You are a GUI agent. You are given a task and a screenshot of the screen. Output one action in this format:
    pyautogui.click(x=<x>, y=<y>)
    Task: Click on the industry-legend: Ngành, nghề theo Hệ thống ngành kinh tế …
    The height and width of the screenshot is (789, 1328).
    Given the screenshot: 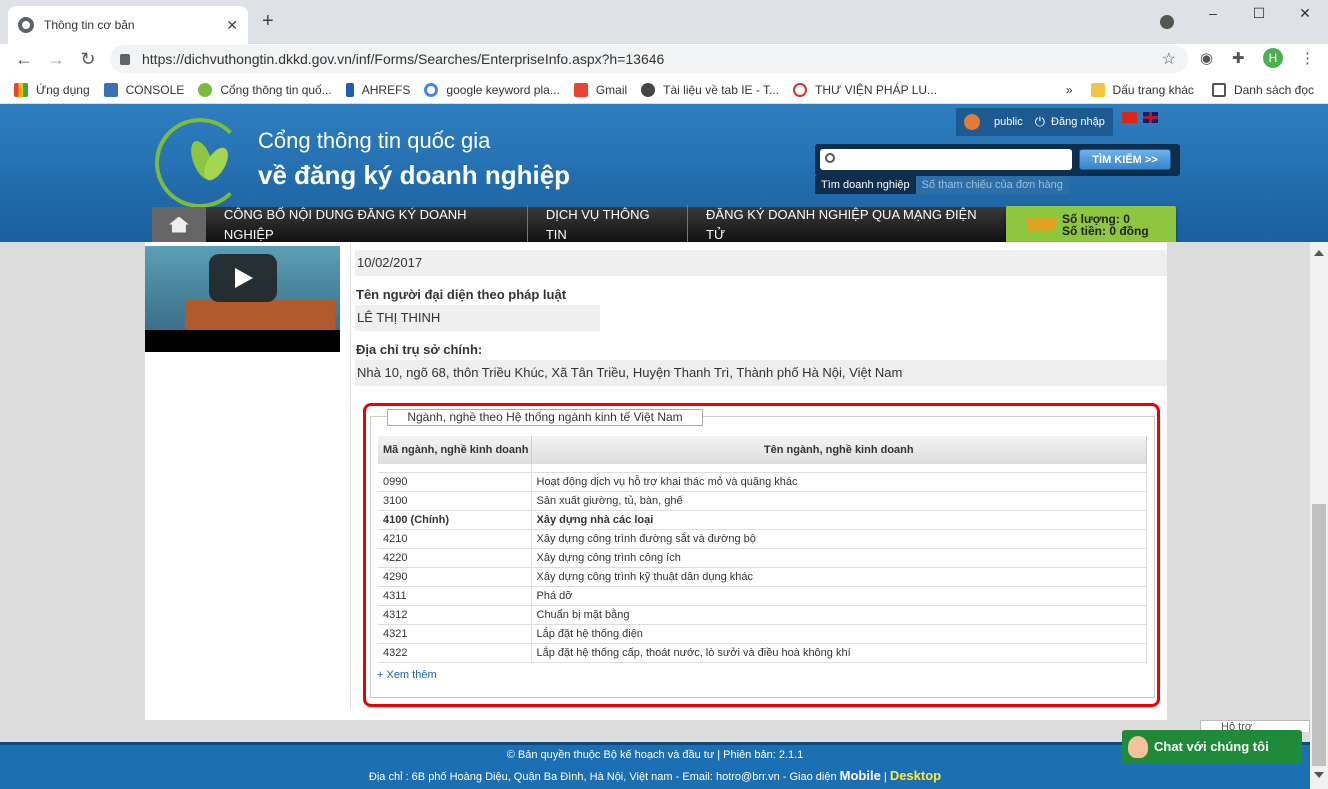 What is the action you would take?
    pyautogui.click(x=545, y=417)
    